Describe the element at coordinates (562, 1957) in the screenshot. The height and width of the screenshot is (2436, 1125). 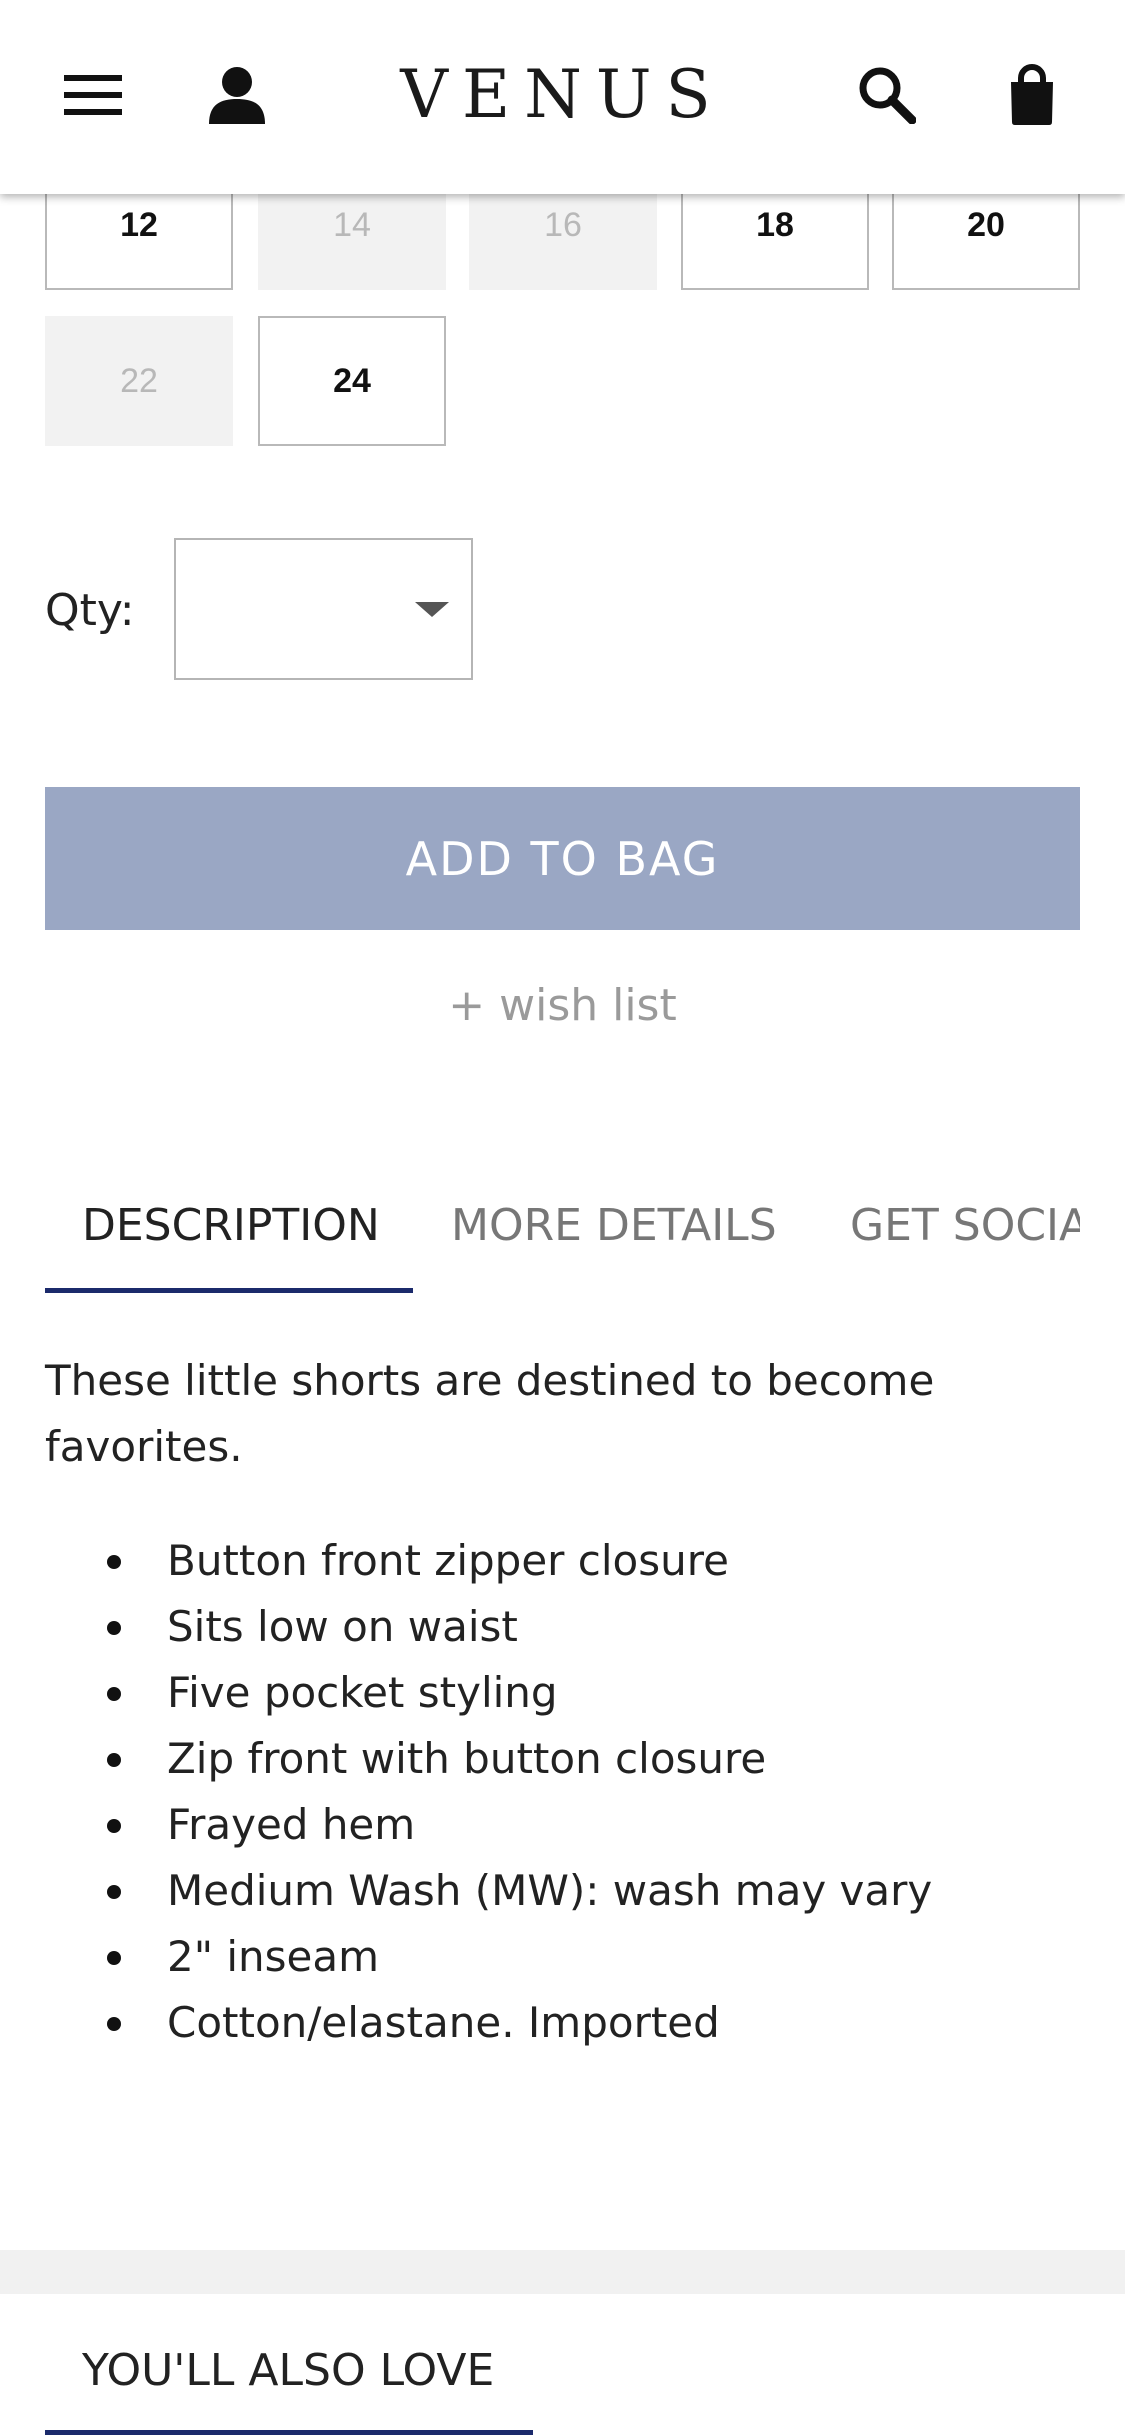
I see `list-item: 2" inseam` at that location.